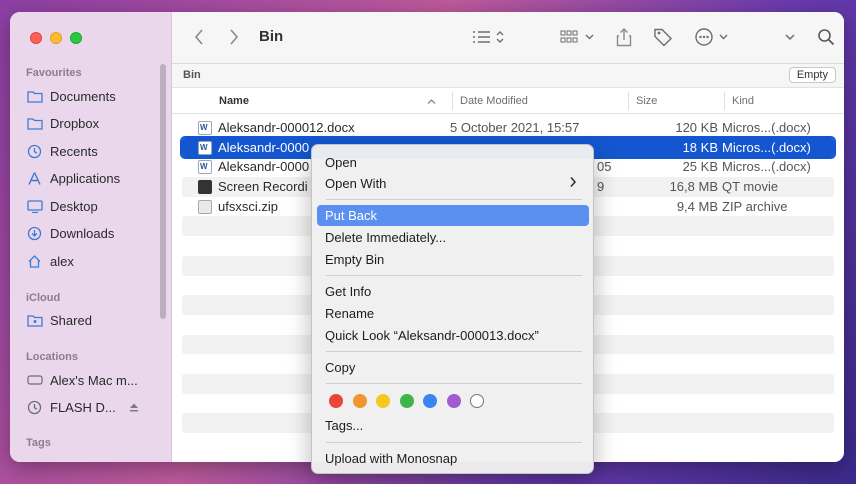  Describe the element at coordinates (453, 367) in the screenshot. I see `menu-item-copy: Copy` at that location.